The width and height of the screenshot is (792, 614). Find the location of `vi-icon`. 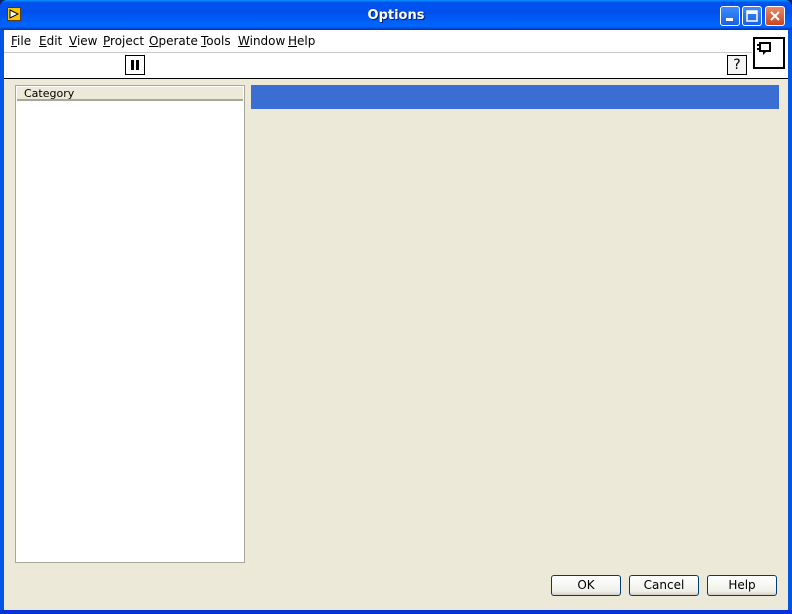

vi-icon is located at coordinates (769, 53).